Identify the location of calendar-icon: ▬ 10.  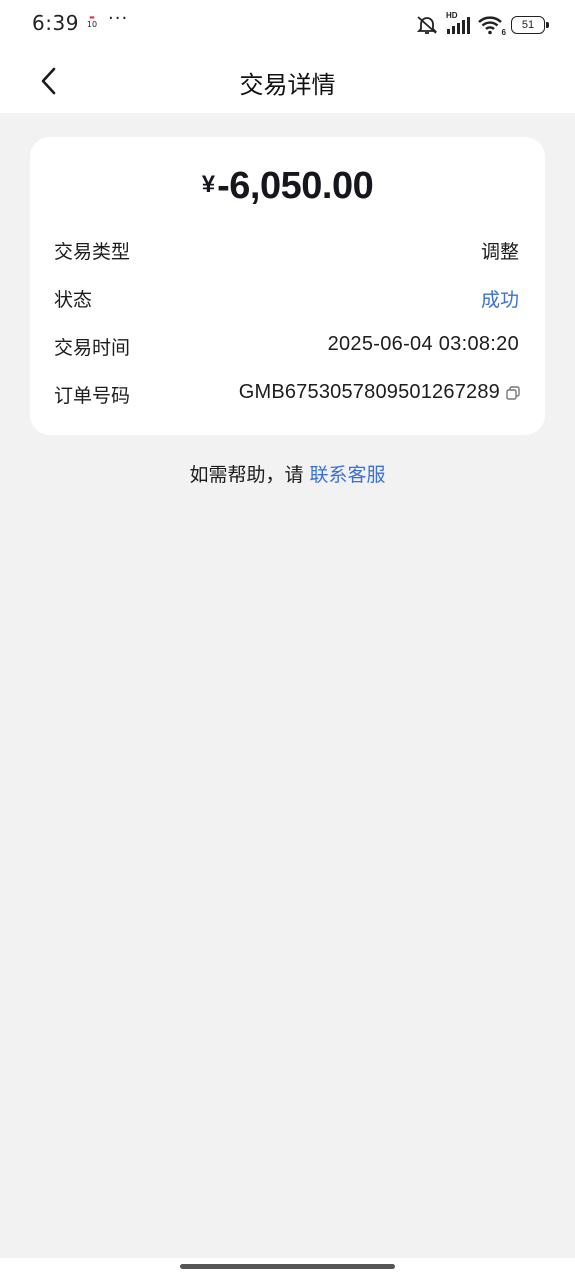
(92, 22).